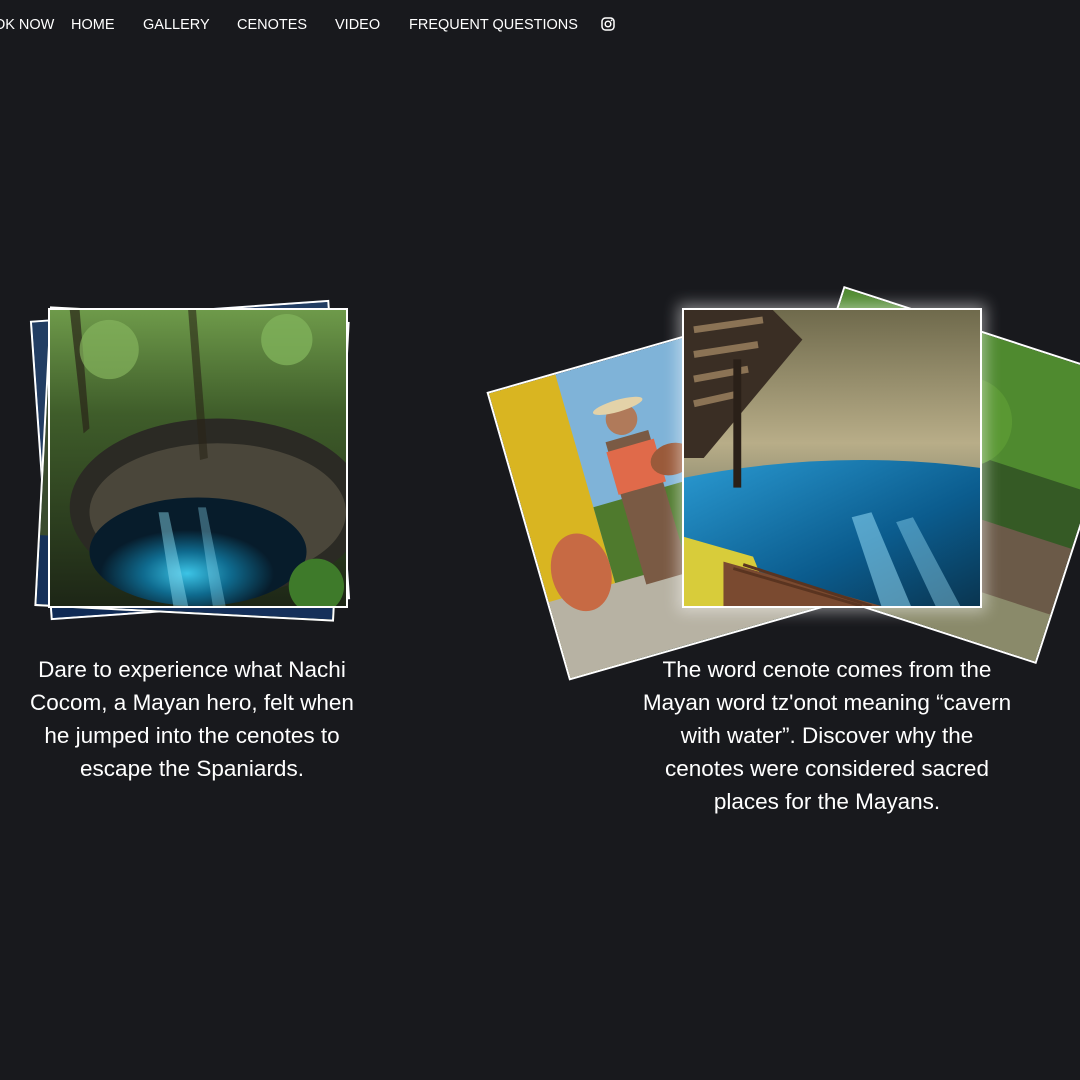 This screenshot has width=1080, height=1080. What do you see at coordinates (832, 458) in the screenshot?
I see `cenote-cavern-photo-front` at bounding box center [832, 458].